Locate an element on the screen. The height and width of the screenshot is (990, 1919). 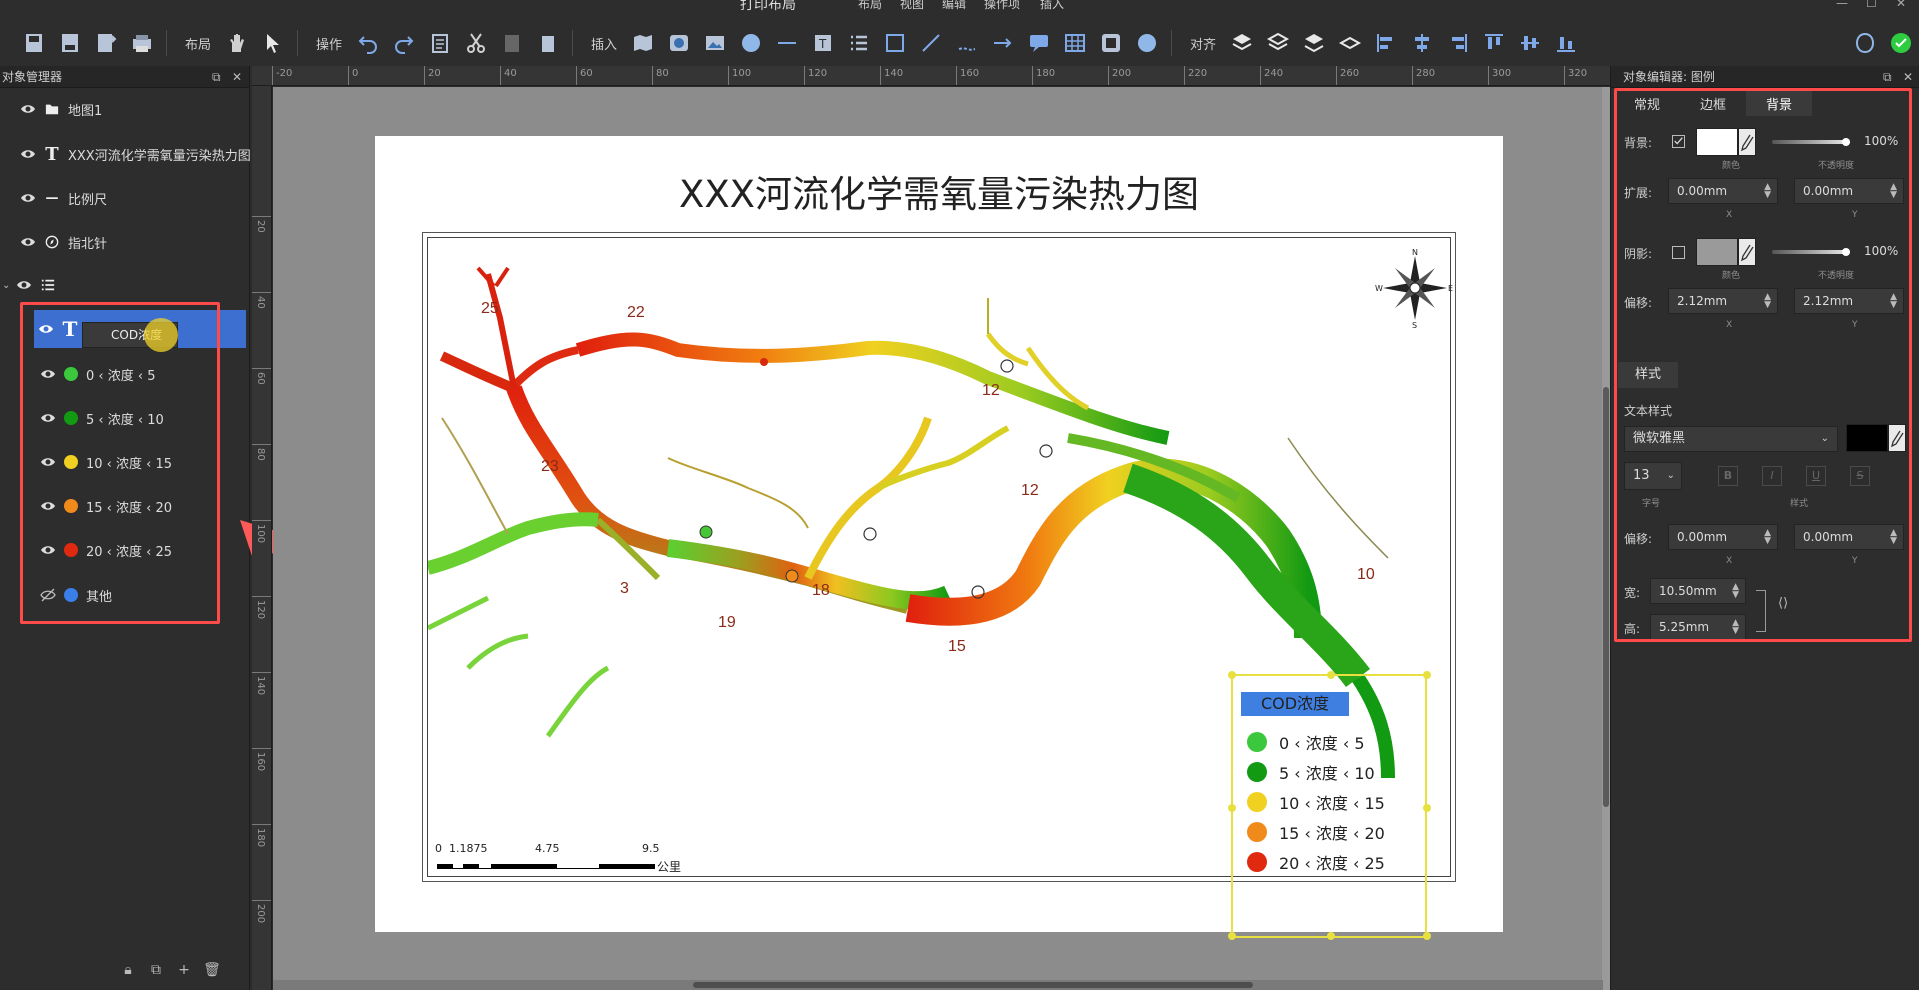
tree-item-map: 地图1 is located at coordinates (61, 109).